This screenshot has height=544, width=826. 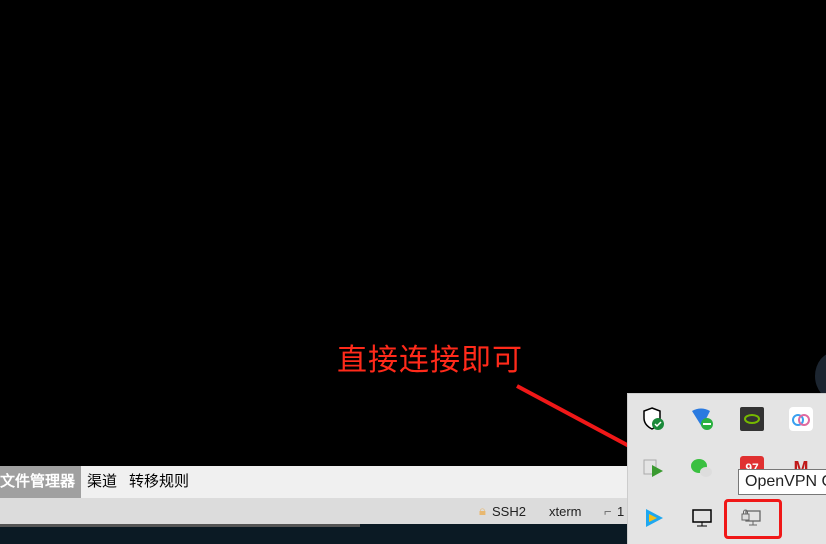 What do you see at coordinates (753, 519) in the screenshot?
I see `highlight-box` at bounding box center [753, 519].